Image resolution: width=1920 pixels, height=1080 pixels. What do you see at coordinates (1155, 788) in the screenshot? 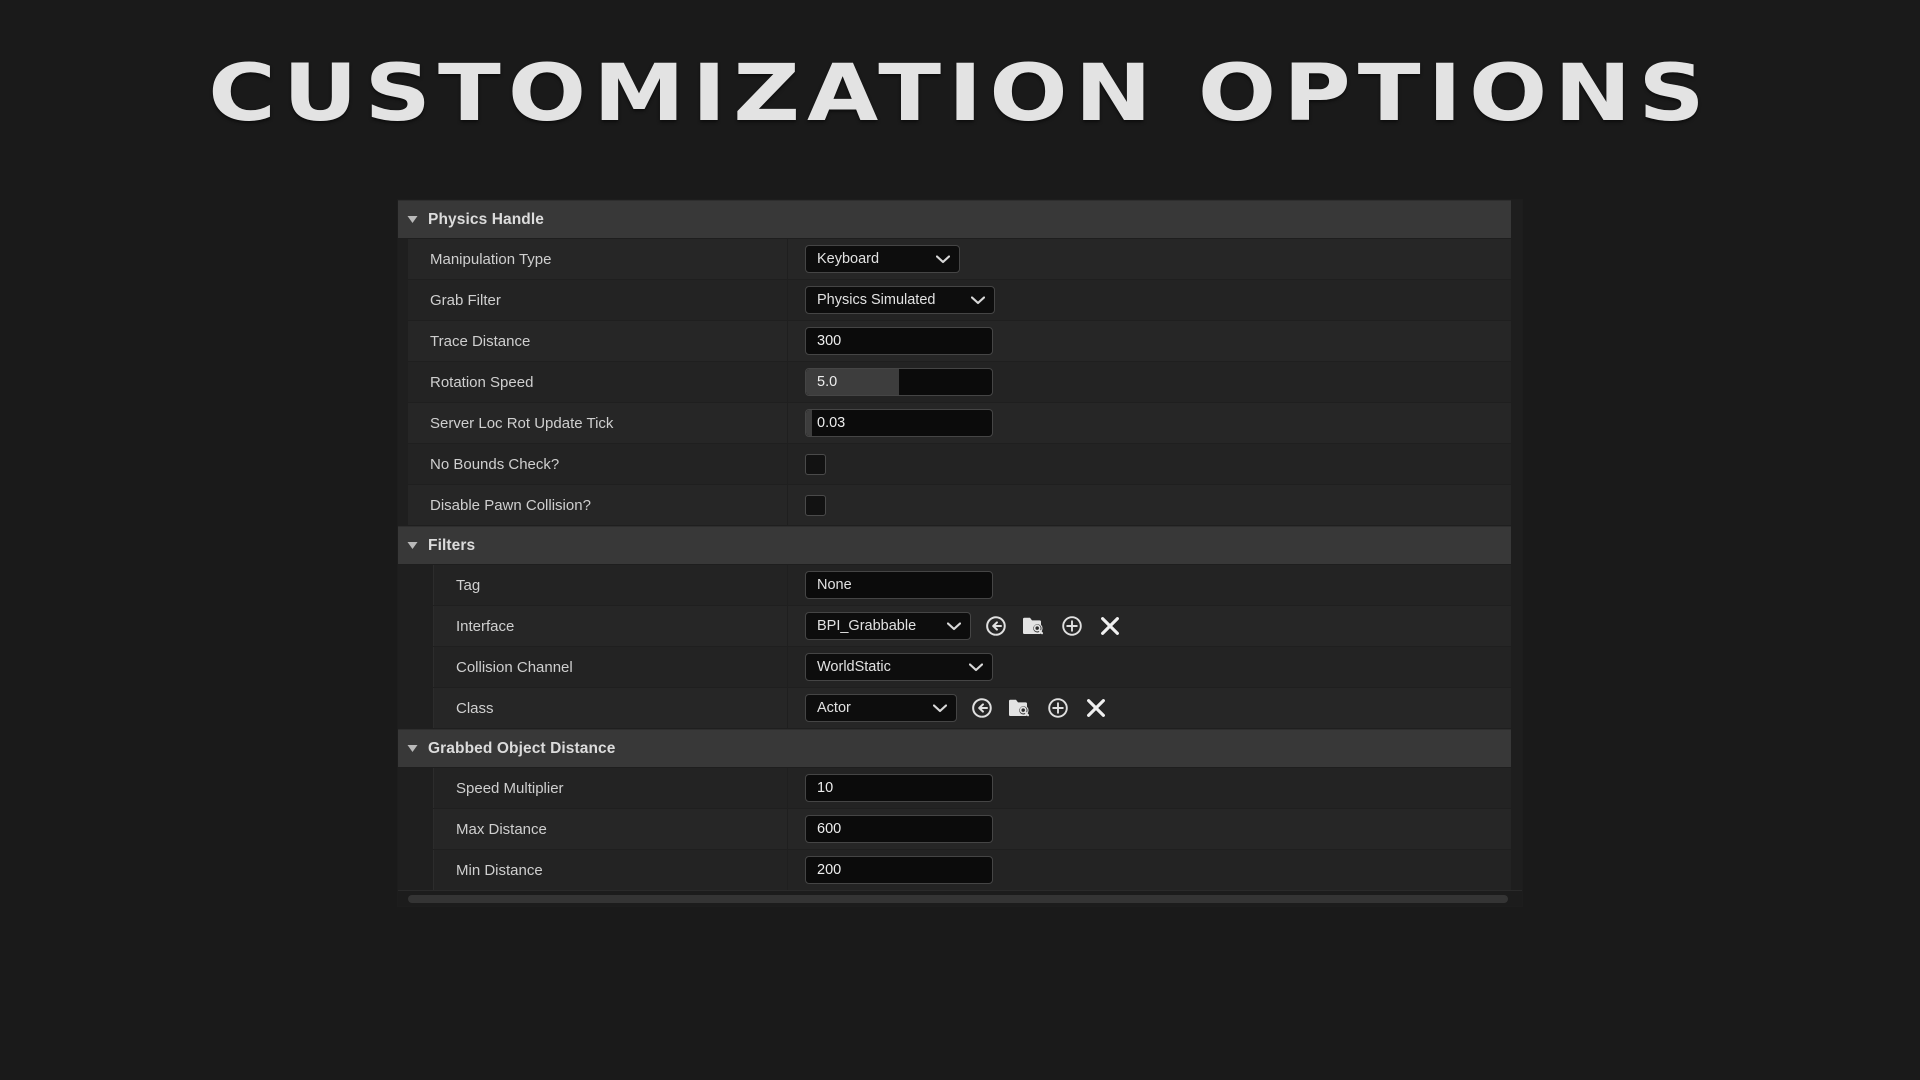
I see `property-value-cell: 10` at bounding box center [1155, 788].